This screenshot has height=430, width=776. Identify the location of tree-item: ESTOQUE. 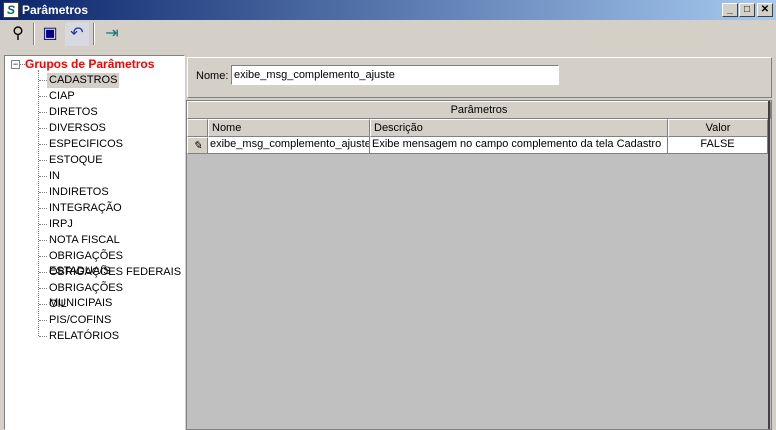
(76, 160).